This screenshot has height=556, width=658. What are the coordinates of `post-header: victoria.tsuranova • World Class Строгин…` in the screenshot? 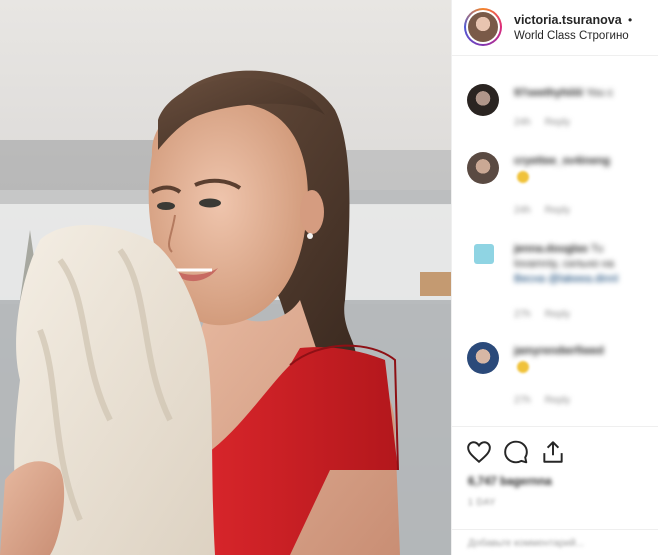 It's located at (555, 28).